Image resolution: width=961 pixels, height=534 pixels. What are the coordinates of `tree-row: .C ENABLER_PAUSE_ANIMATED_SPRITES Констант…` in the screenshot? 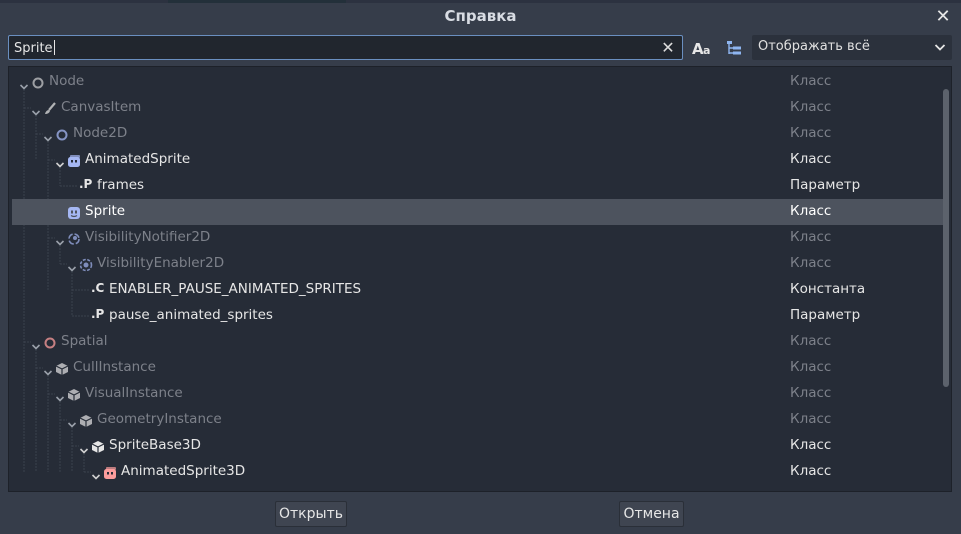 It's located at (478, 290).